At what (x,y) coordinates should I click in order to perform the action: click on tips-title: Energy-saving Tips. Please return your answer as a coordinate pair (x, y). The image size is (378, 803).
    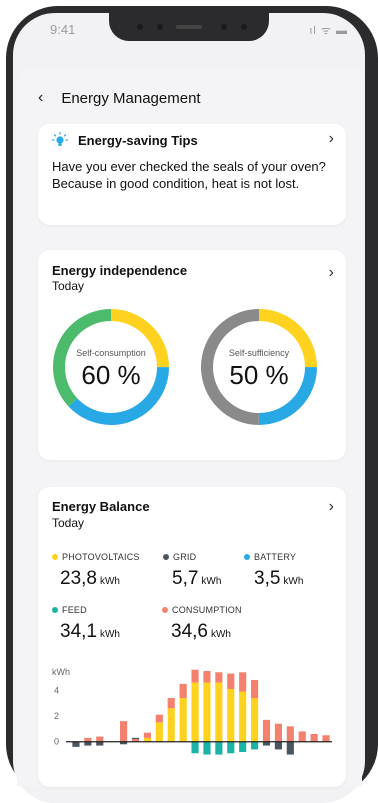
    Looking at the image, I should click on (138, 140).